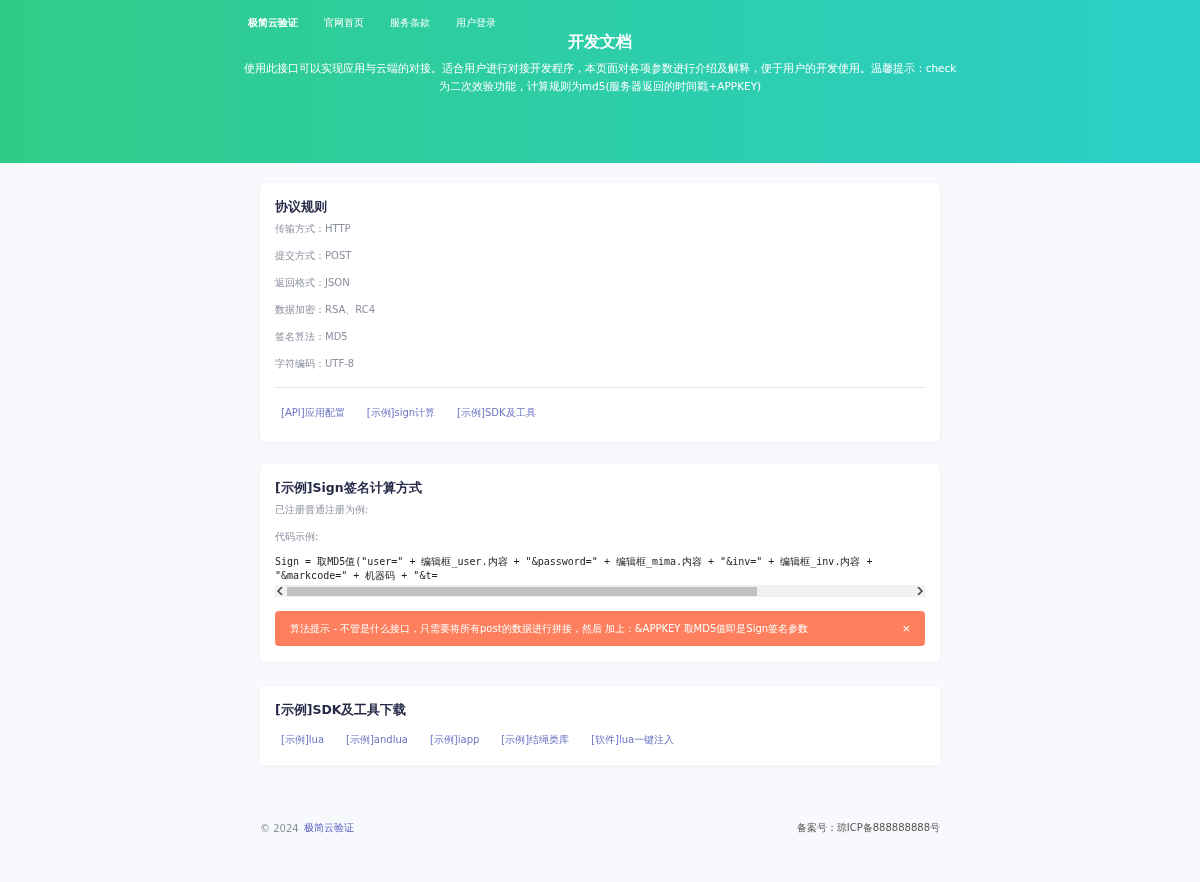 The image size is (1200, 882). What do you see at coordinates (315, 364) in the screenshot?
I see `rule-text: 字符编码：UTF-8` at bounding box center [315, 364].